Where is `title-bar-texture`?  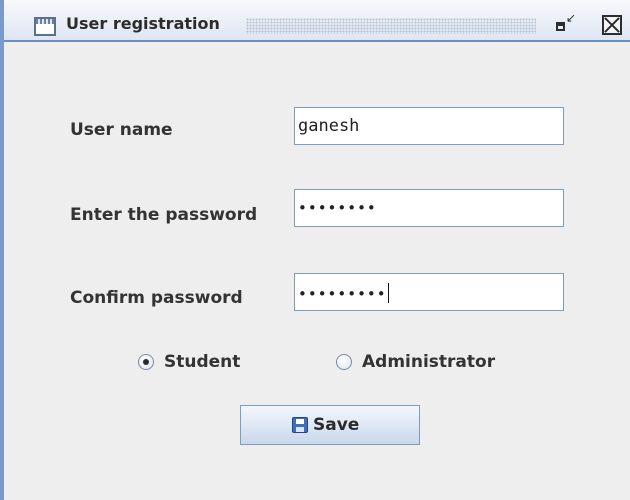 title-bar-texture is located at coordinates (391, 26).